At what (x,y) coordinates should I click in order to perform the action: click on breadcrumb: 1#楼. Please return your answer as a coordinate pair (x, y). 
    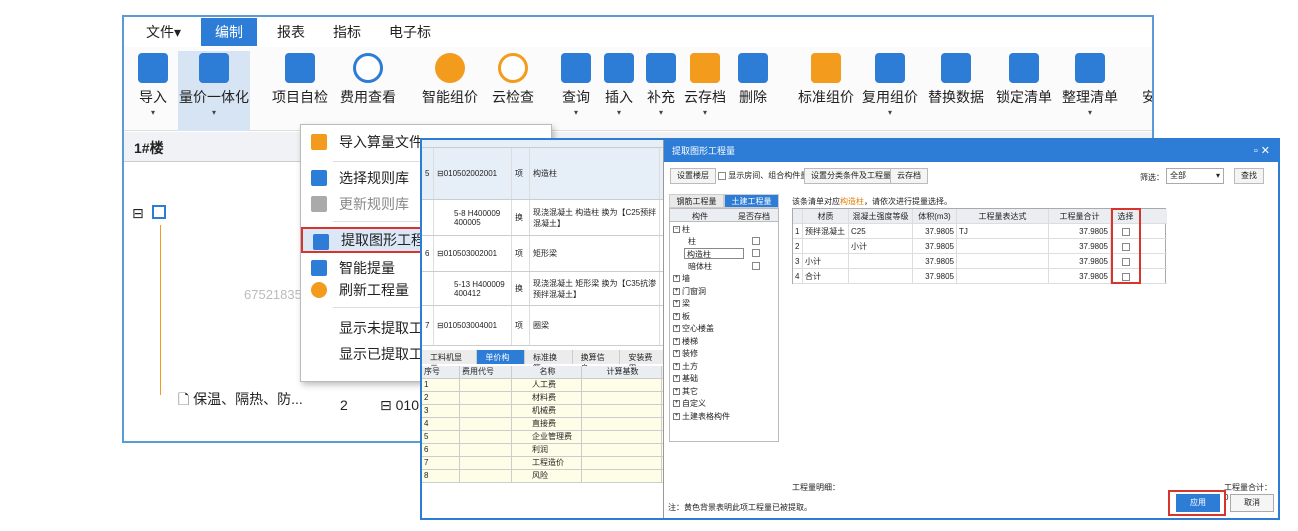
    Looking at the image, I should click on (149, 148).